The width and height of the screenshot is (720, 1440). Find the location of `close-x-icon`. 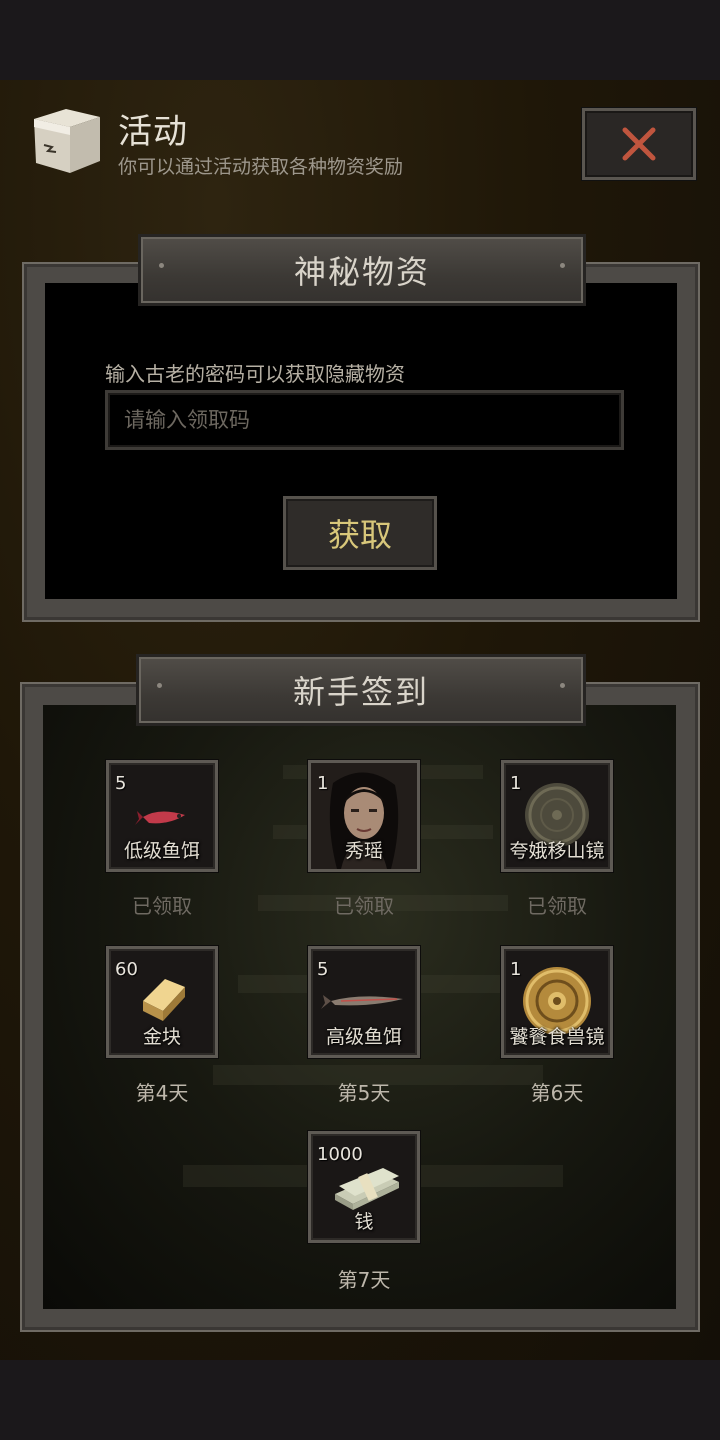

close-x-icon is located at coordinates (639, 144).